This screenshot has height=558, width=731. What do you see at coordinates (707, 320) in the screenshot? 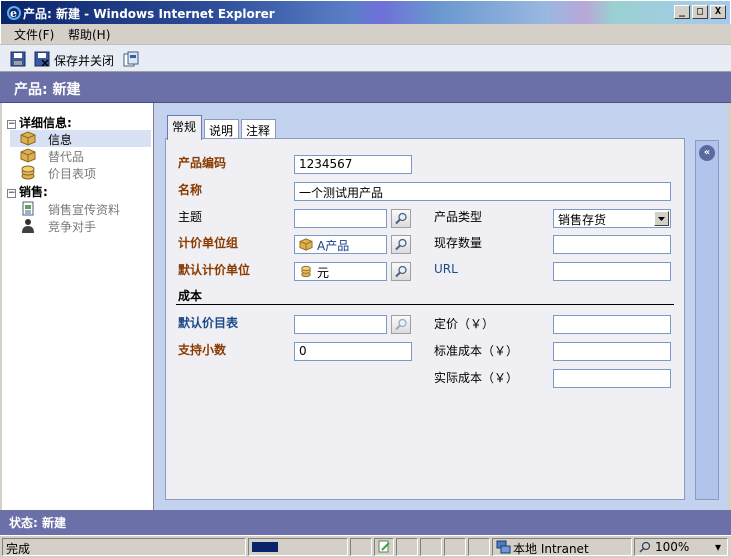
I see `collapse-pane: «` at bounding box center [707, 320].